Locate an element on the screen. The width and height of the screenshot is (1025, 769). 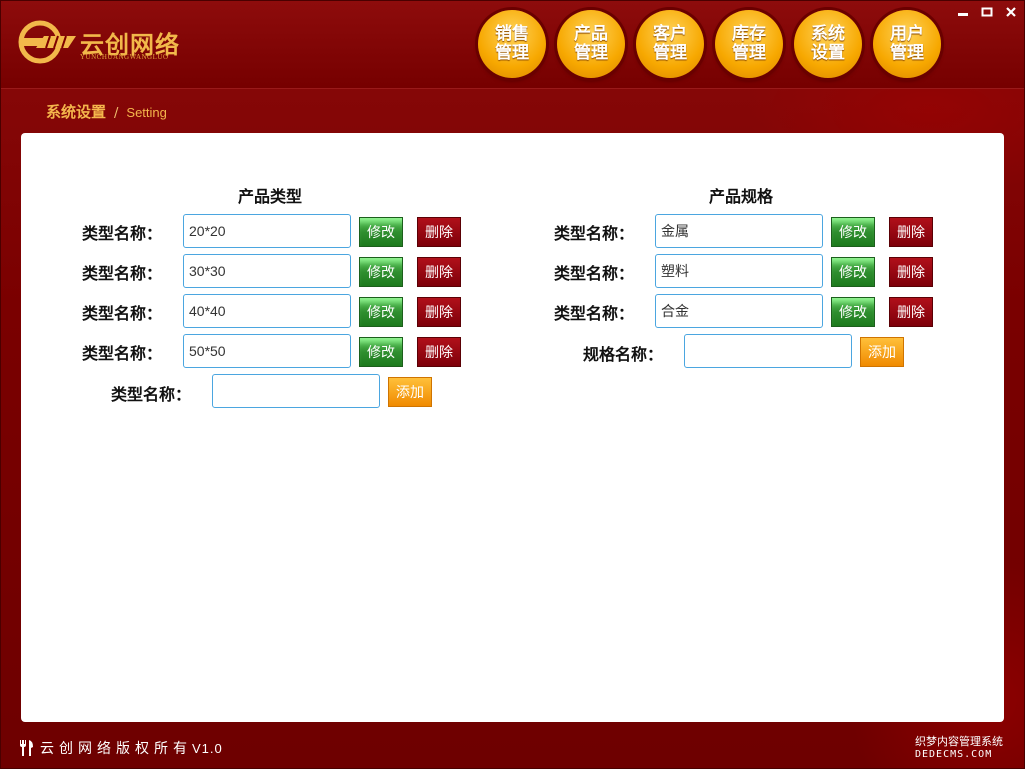
minimize-button is located at coordinates (963, 12).